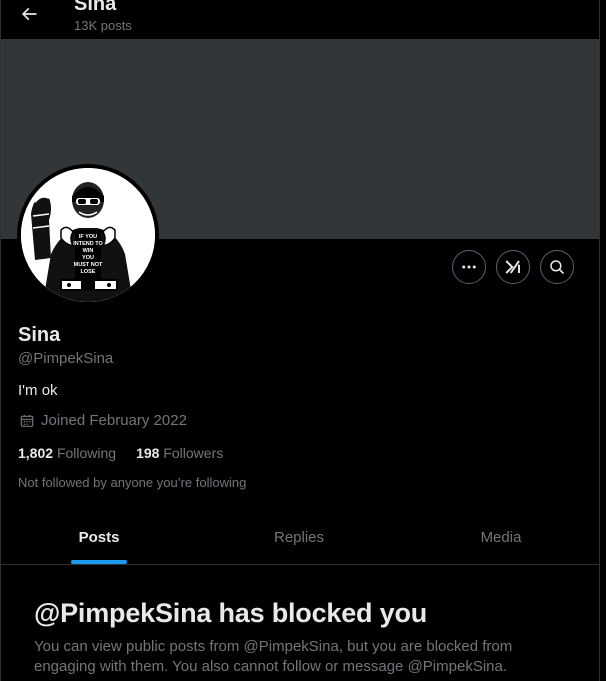 The height and width of the screenshot is (681, 606). What do you see at coordinates (193, 453) in the screenshot?
I see `followers-label: Followers` at bounding box center [193, 453].